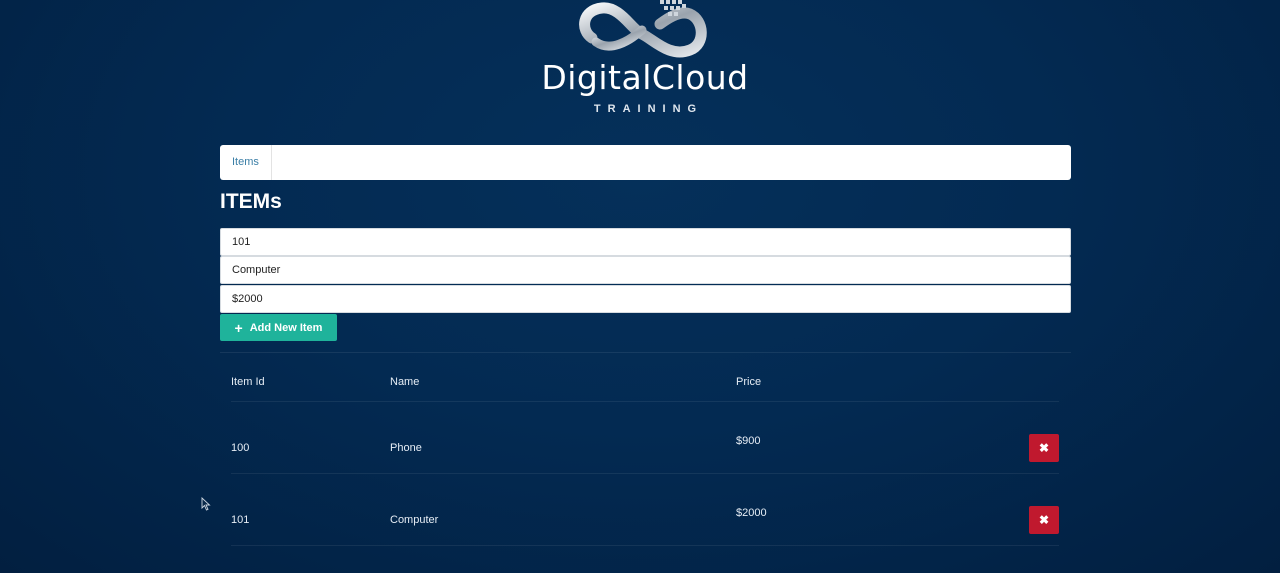 Image resolution: width=1280 pixels, height=573 pixels. Describe the element at coordinates (643, 29) in the screenshot. I see `infinity-logo-icon` at that location.